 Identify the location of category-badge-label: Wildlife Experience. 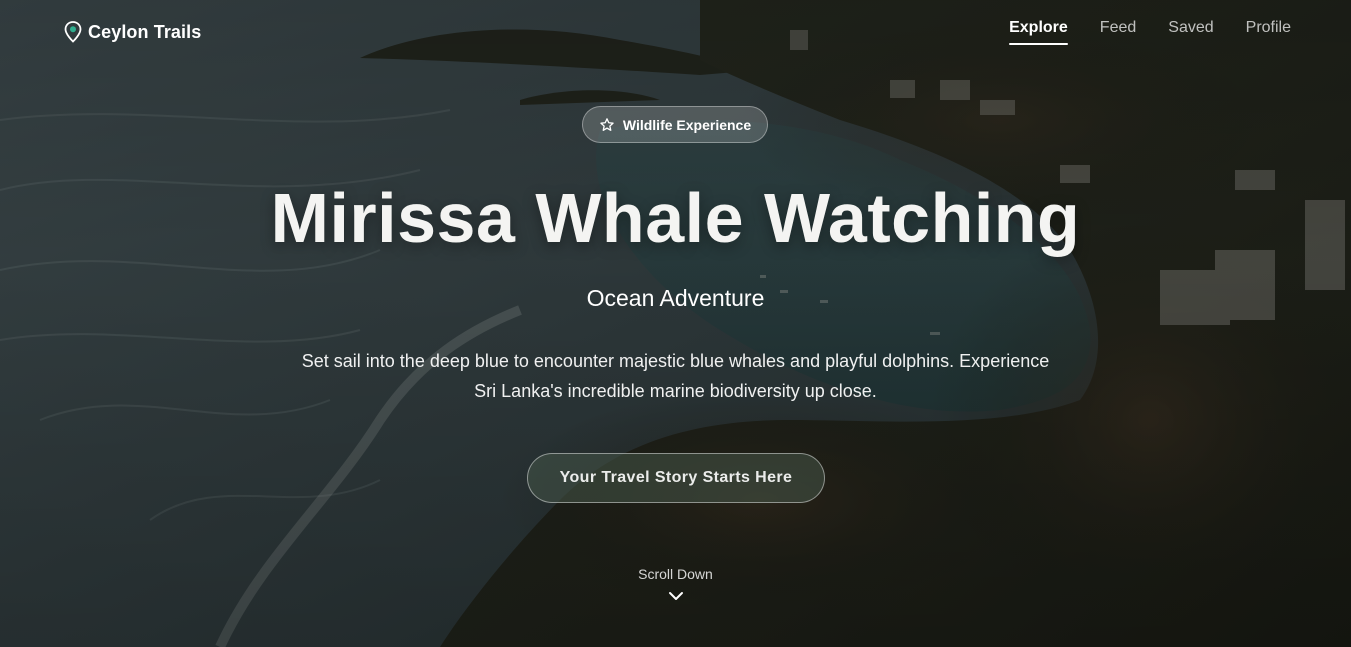
(687, 124).